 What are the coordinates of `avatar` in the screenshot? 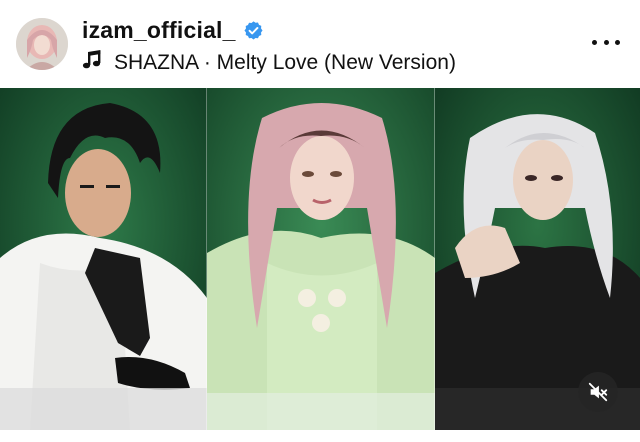 It's located at (42, 44).